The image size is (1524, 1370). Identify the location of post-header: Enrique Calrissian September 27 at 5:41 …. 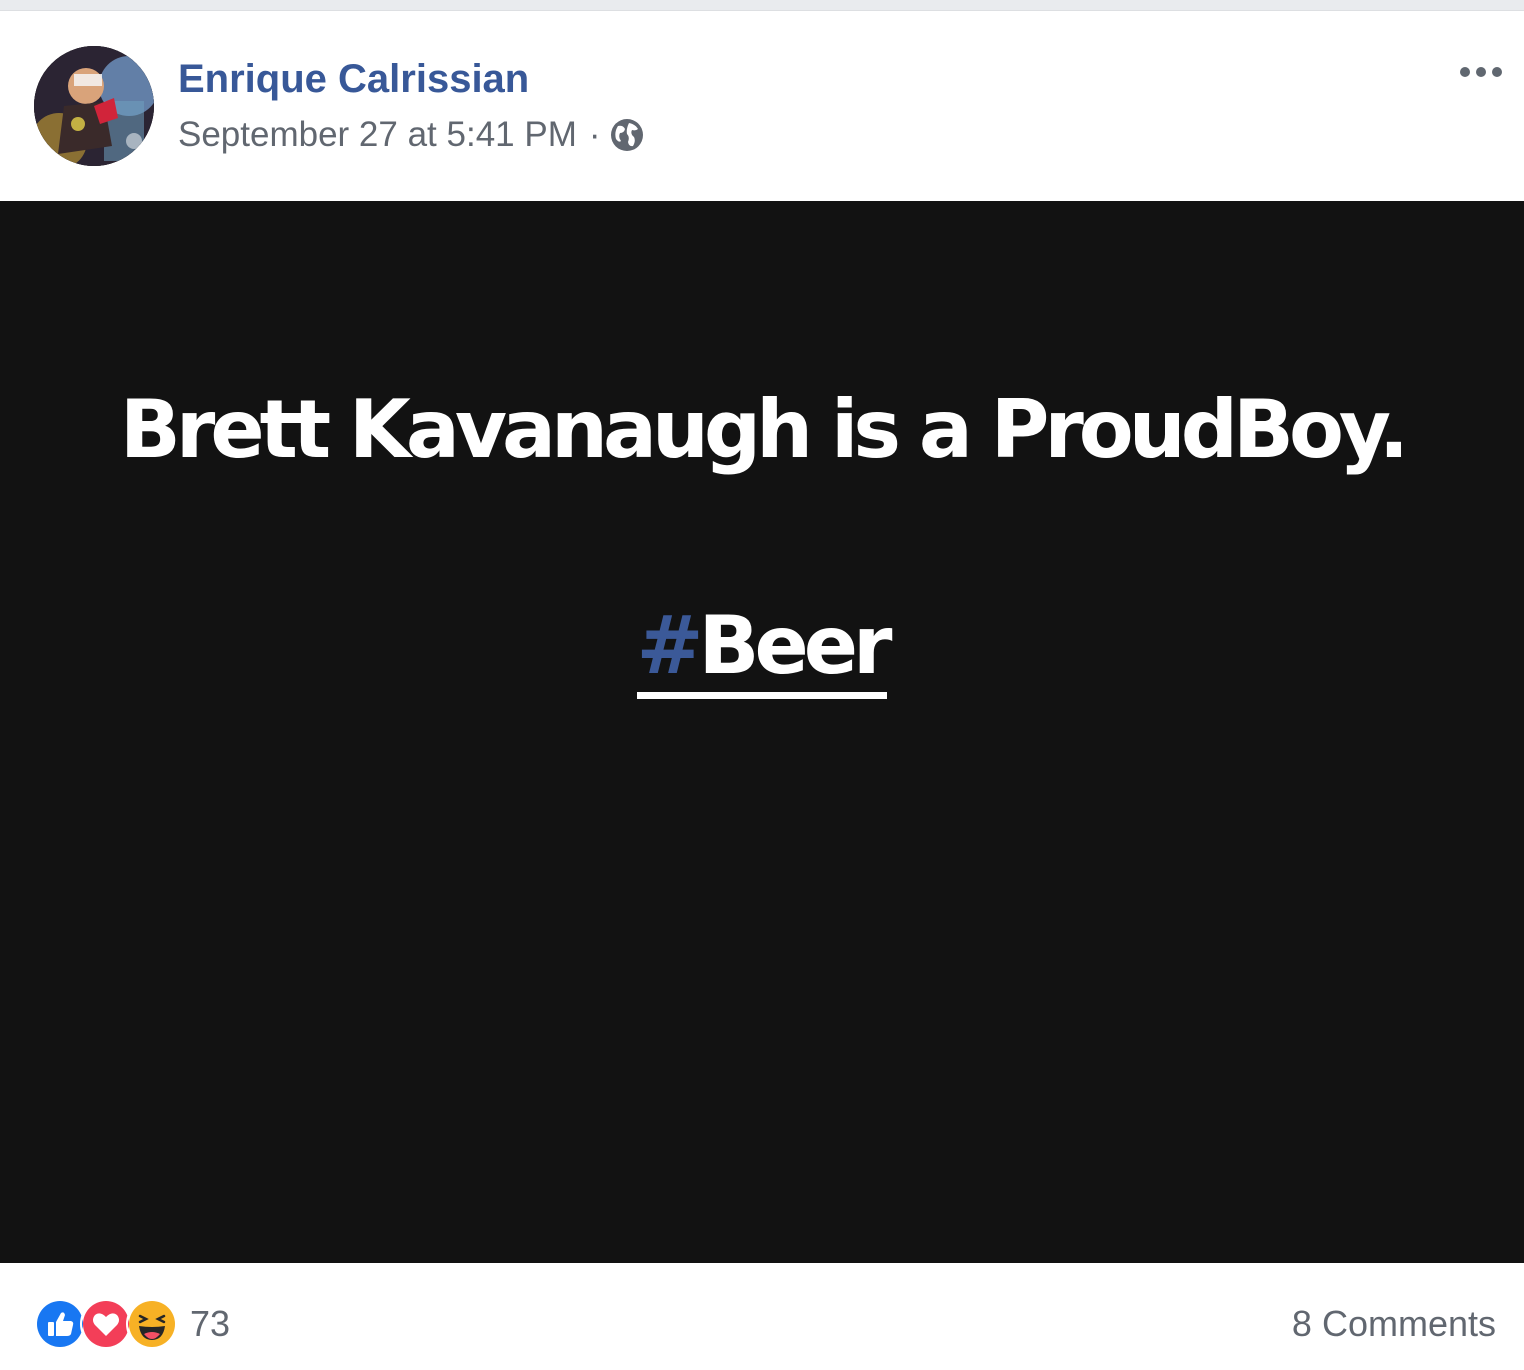
(762, 106).